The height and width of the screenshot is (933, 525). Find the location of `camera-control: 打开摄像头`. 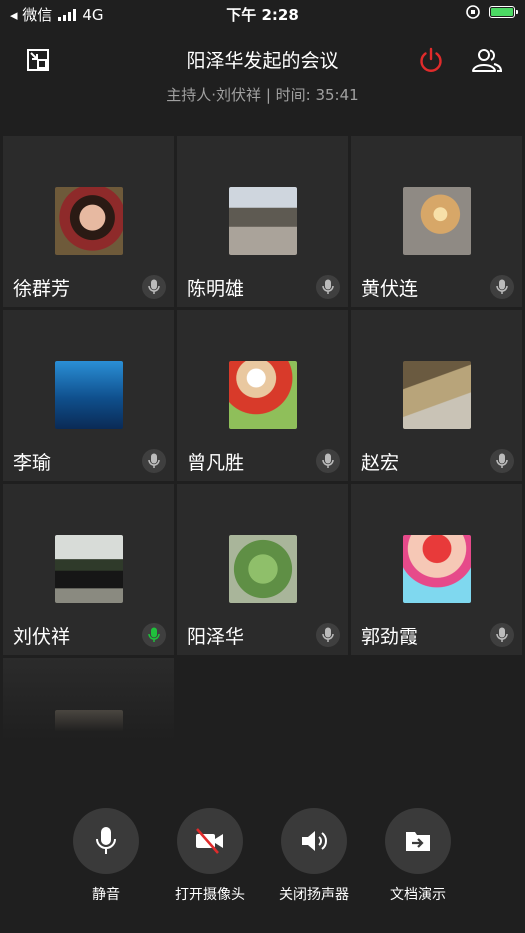

camera-control: 打开摄像头 is located at coordinates (210, 856).